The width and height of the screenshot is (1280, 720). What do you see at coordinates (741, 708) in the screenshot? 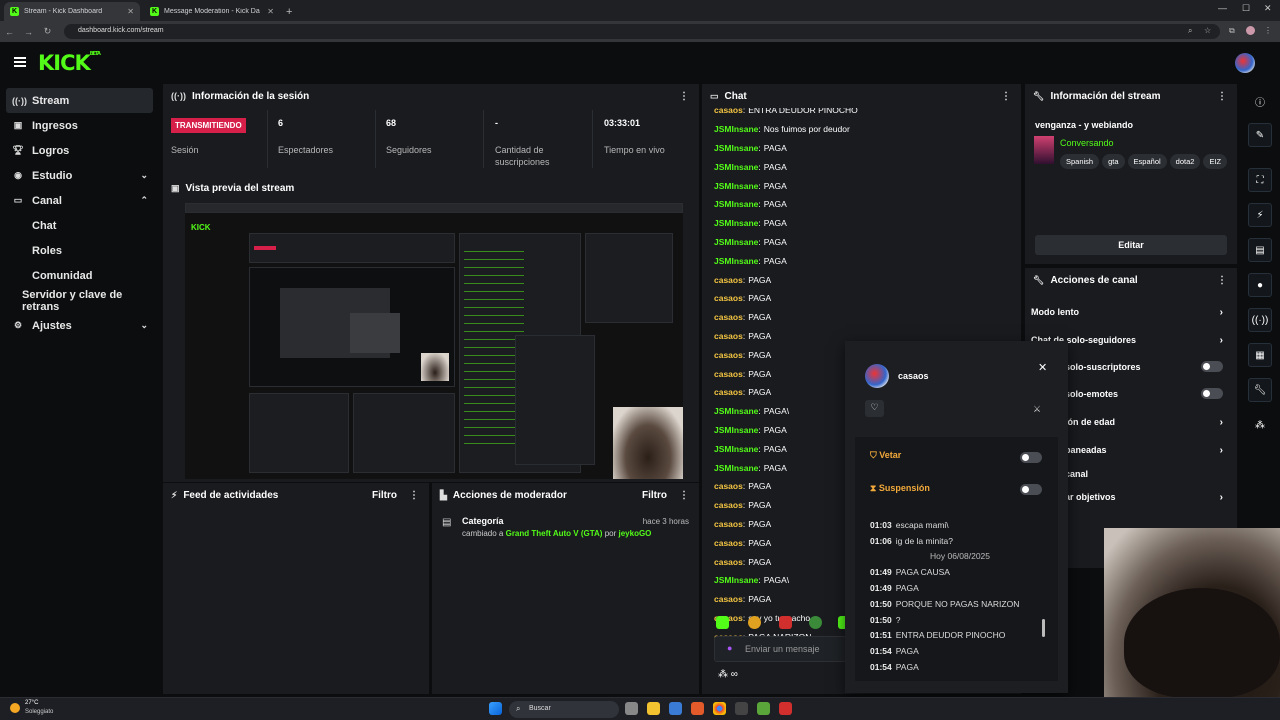
I see `github-icon` at bounding box center [741, 708].